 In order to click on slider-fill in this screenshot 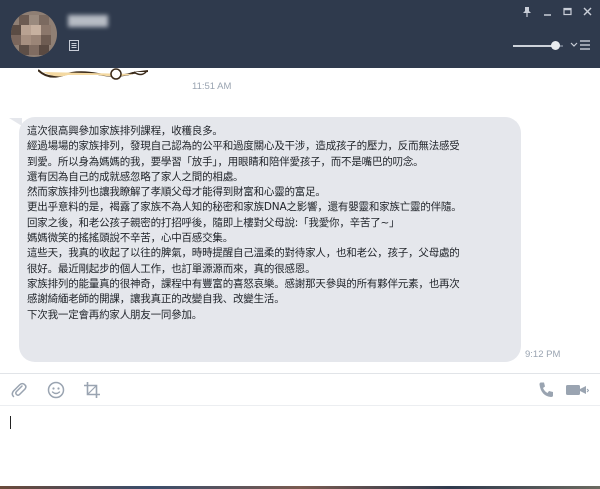, I will do `click(534, 46)`.